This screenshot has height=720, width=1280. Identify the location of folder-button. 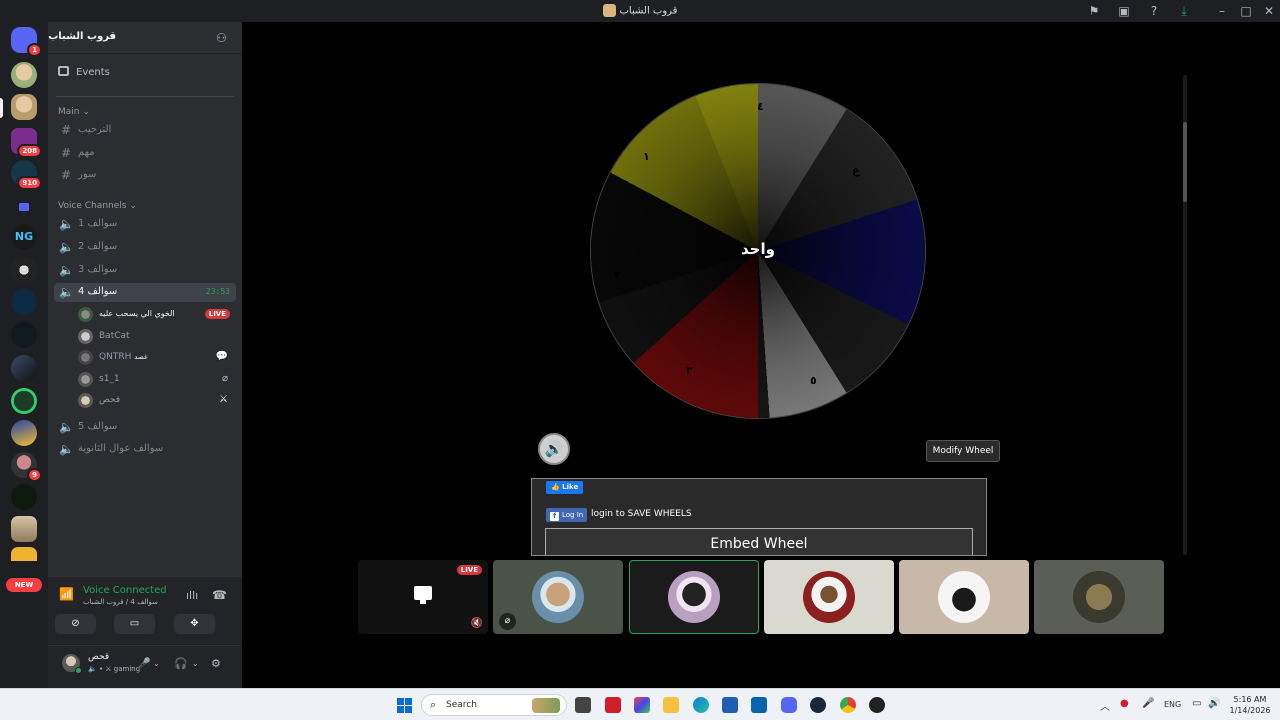
(24, 207).